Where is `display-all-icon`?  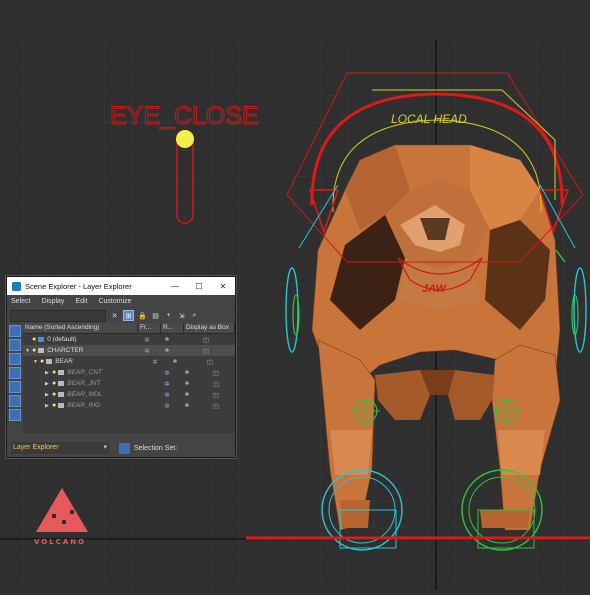
display-all-icon is located at coordinates (15, 331).